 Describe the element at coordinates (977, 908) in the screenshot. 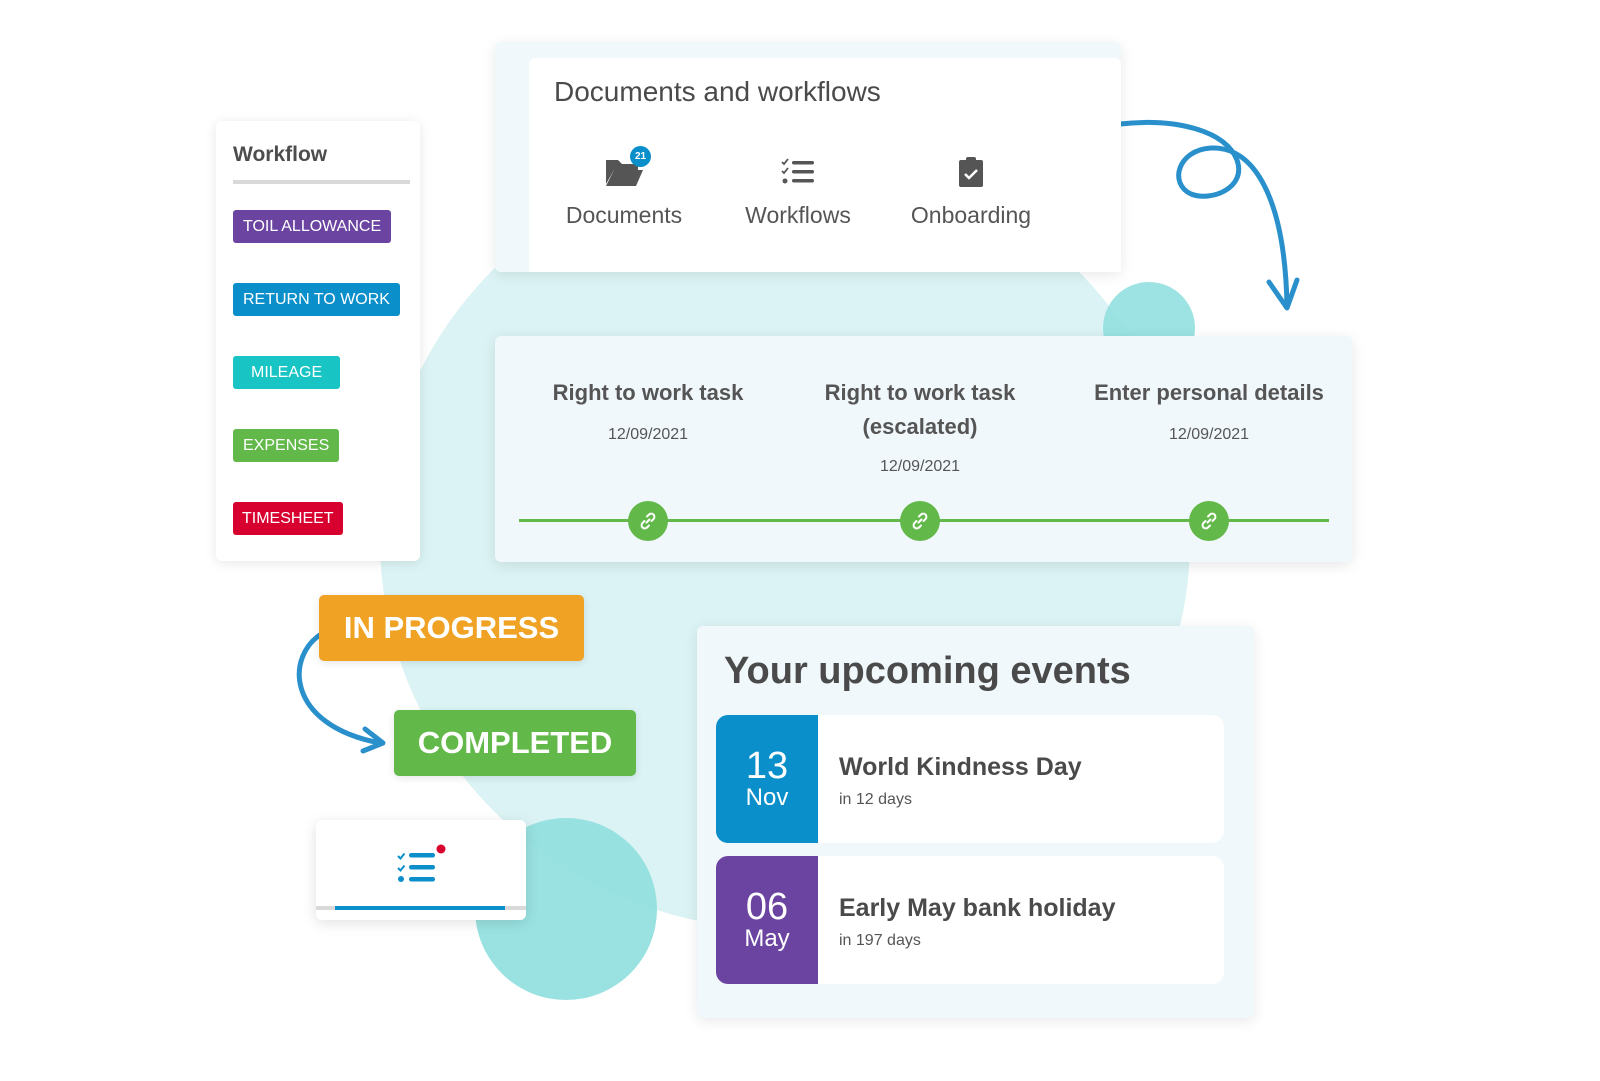

I see `event-name: Early May bank holiday` at that location.